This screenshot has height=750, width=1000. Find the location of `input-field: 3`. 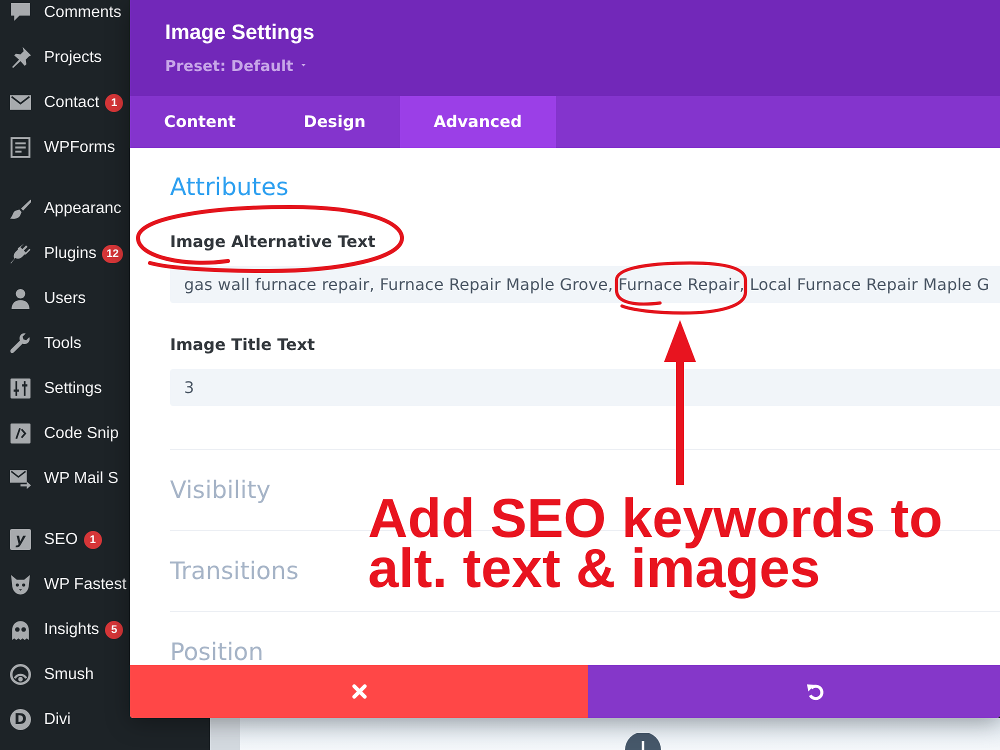

input-field: 3 is located at coordinates (585, 387).